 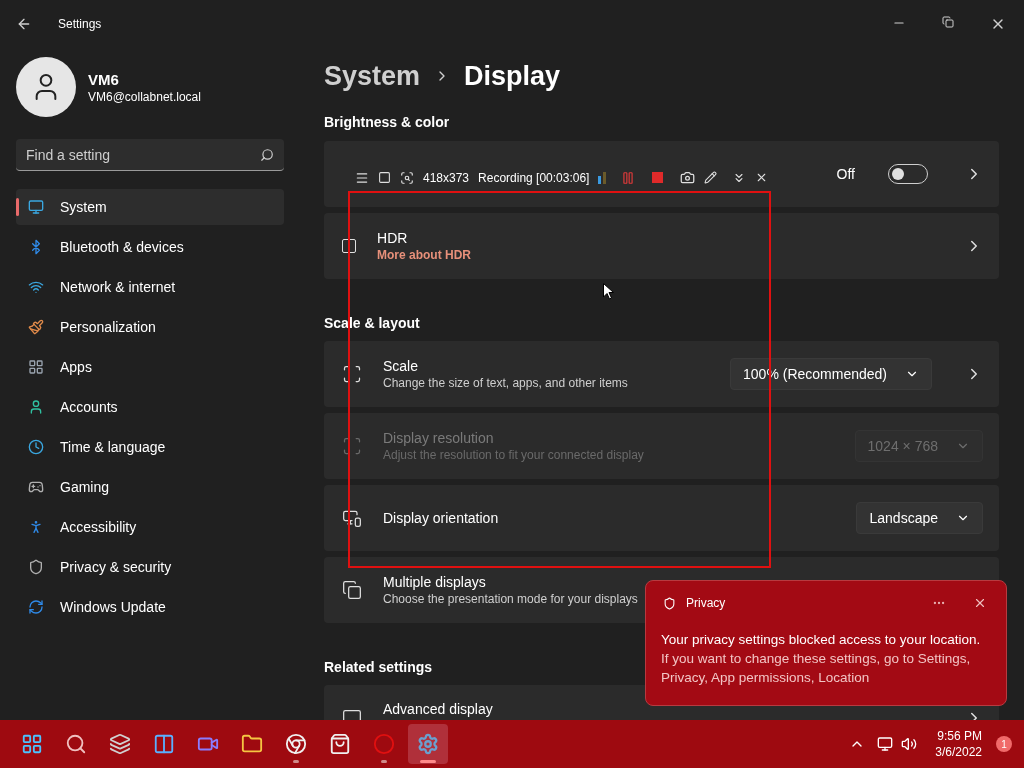 What do you see at coordinates (392, 238) in the screenshot?
I see `setting-title: HDR` at bounding box center [392, 238].